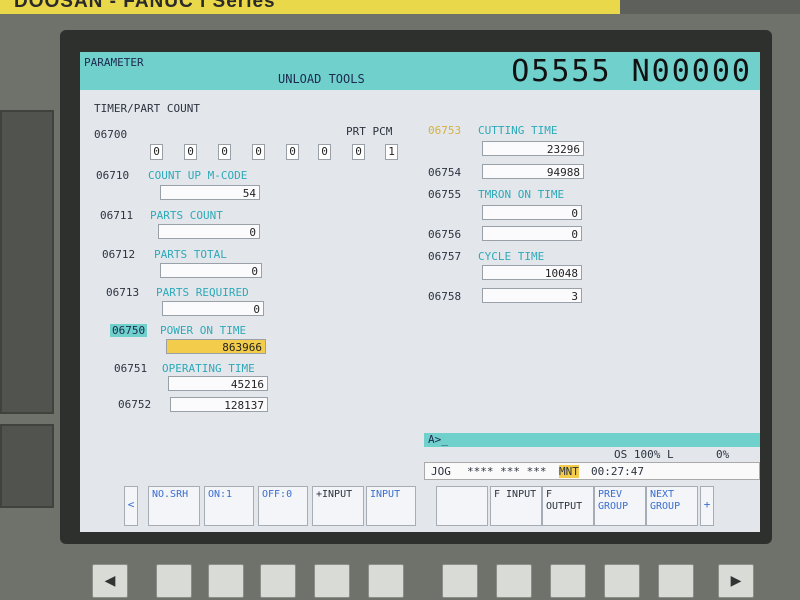 The image size is (800, 600). Describe the element at coordinates (208, 368) in the screenshot. I see `param-label: OPERATING TIME` at that location.